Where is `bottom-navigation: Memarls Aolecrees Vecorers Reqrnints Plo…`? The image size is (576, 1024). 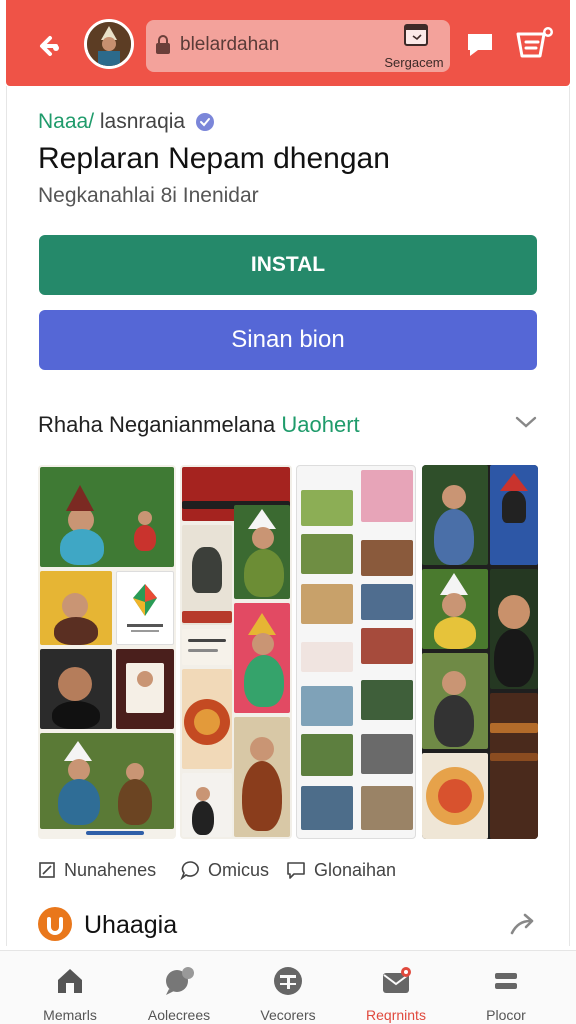 bottom-navigation: Memarls Aolecrees Vecorers Reqrnints Plo… is located at coordinates (288, 987).